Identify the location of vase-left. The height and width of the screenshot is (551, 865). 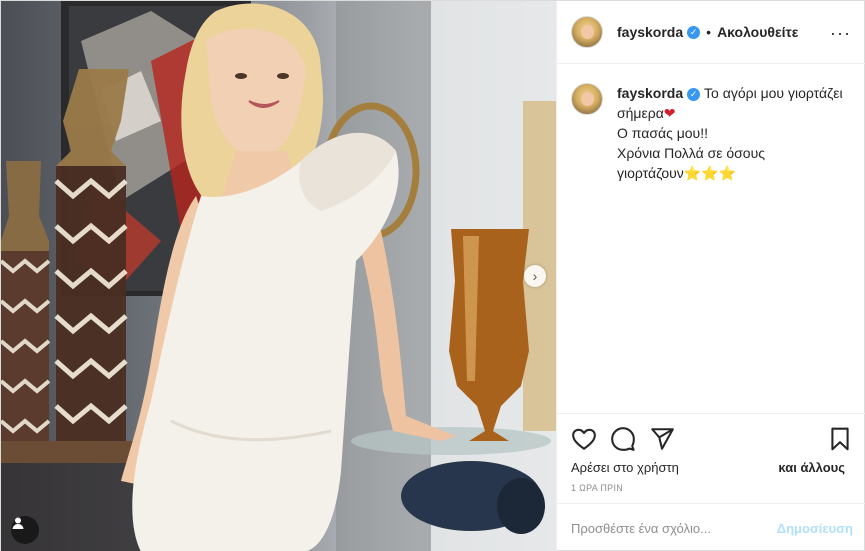
(26, 301).